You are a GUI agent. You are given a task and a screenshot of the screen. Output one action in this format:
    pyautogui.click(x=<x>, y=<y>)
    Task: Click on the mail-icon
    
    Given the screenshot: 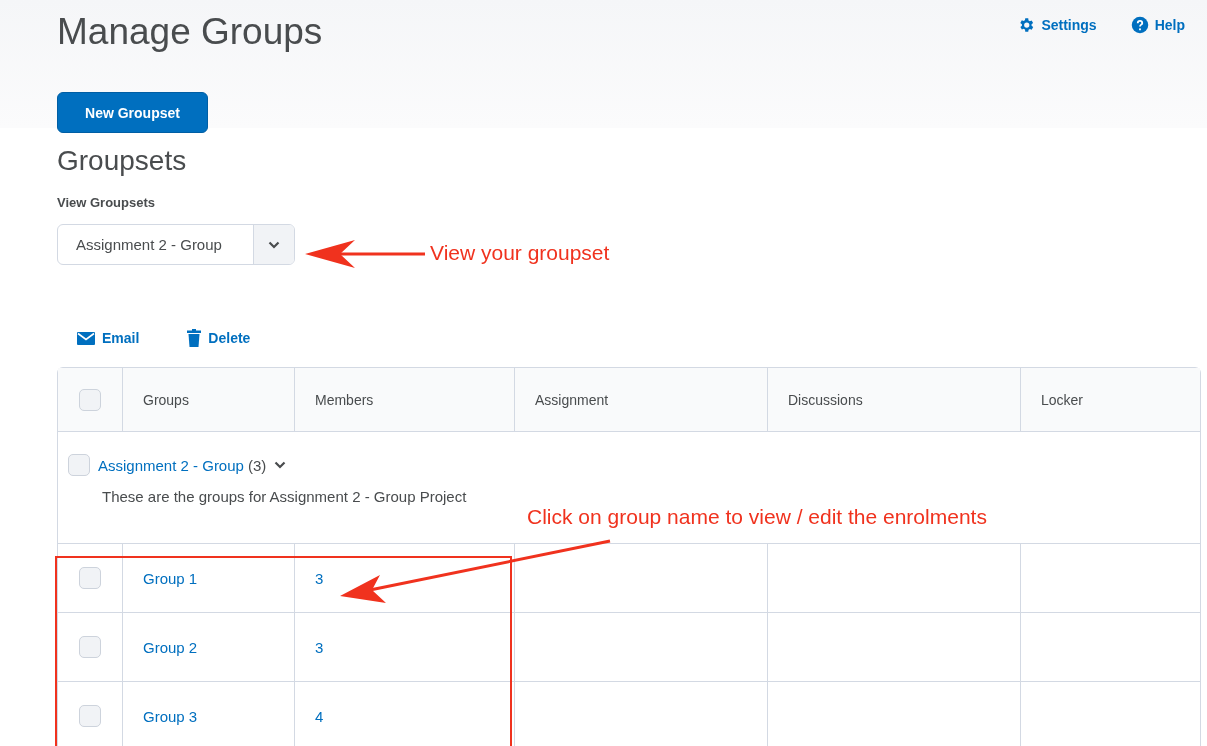 What is the action you would take?
    pyautogui.click(x=86, y=338)
    